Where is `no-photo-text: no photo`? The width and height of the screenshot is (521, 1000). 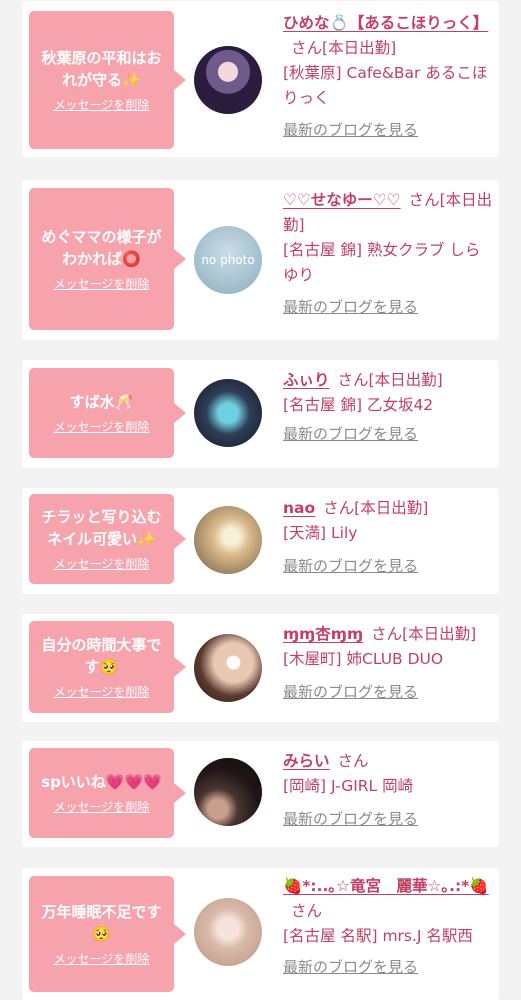 no-photo-text: no photo is located at coordinates (228, 260).